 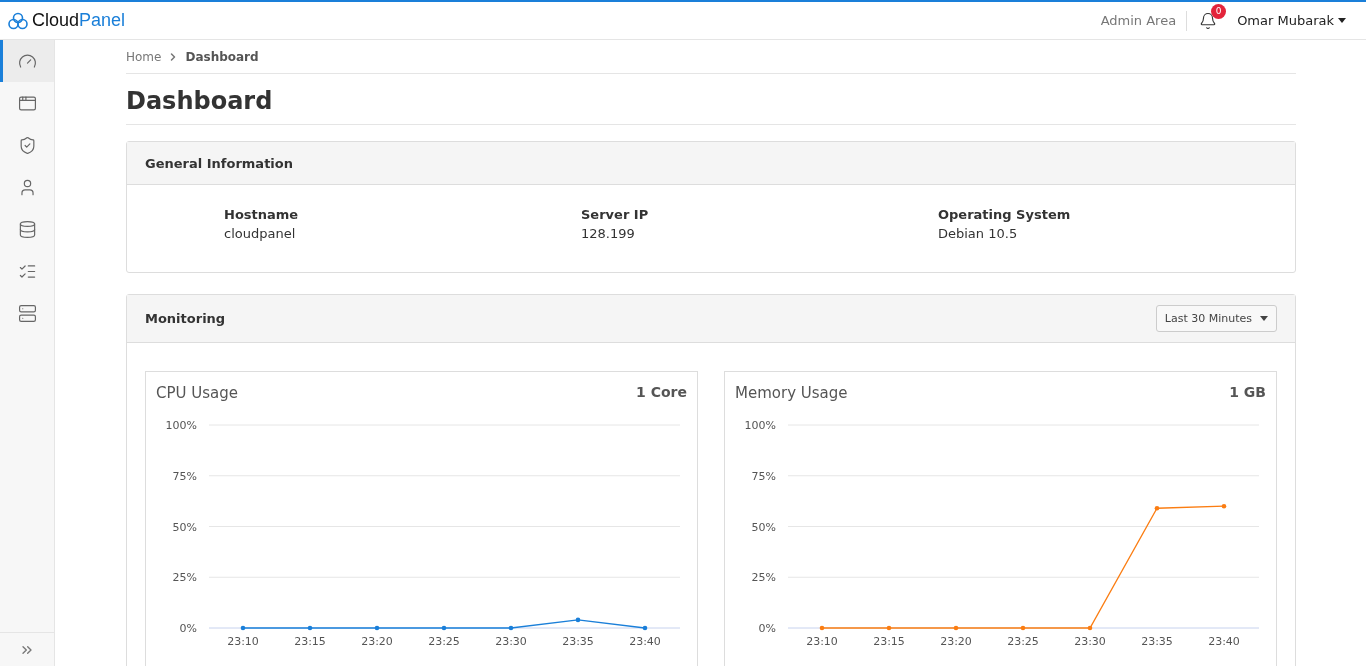 What do you see at coordinates (978, 233) in the screenshot?
I see `field-value: Debian 10.5` at bounding box center [978, 233].